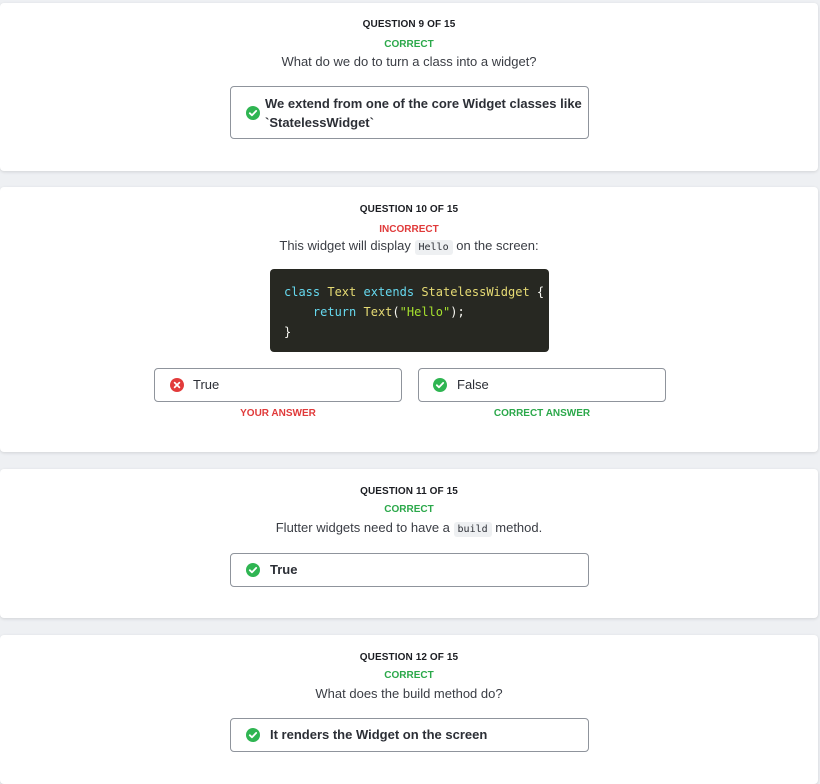 The width and height of the screenshot is (820, 784). Describe the element at coordinates (433, 247) in the screenshot. I see `inline-code: Hello` at that location.